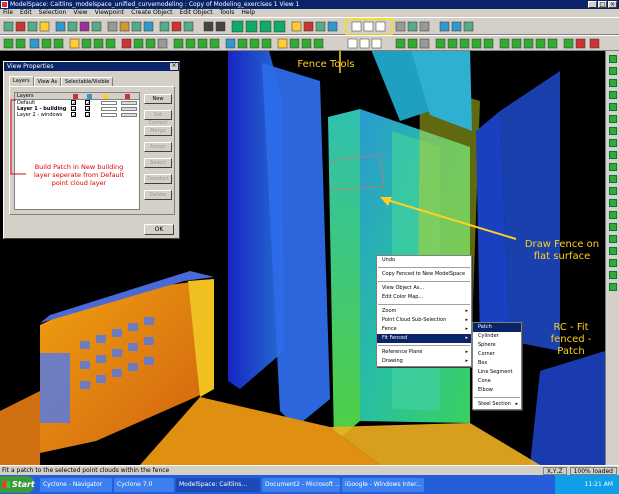 The height and width of the screenshot is (494, 619). Describe the element at coordinates (23, 484) in the screenshot. I see `start-label: Start` at that location.